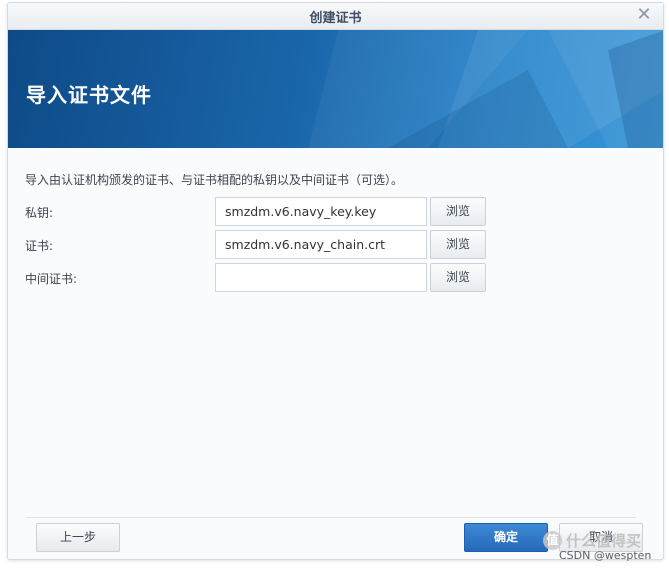  What do you see at coordinates (321, 211) in the screenshot?
I see `private-key-input` at bounding box center [321, 211].